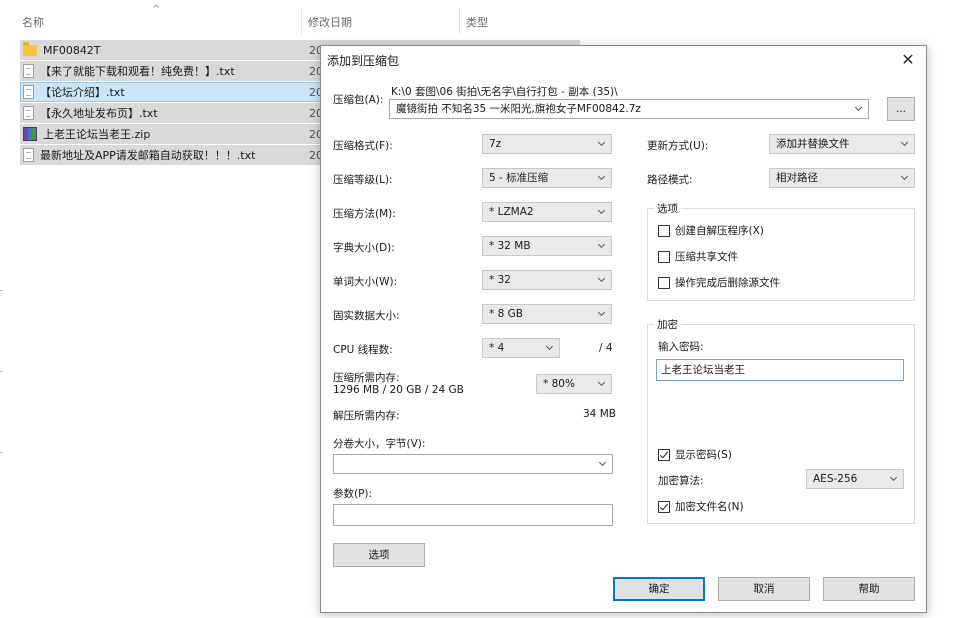 The width and height of the screenshot is (960, 618). What do you see at coordinates (517, 22) in the screenshot?
I see `column-header-type: 类型` at bounding box center [517, 22].